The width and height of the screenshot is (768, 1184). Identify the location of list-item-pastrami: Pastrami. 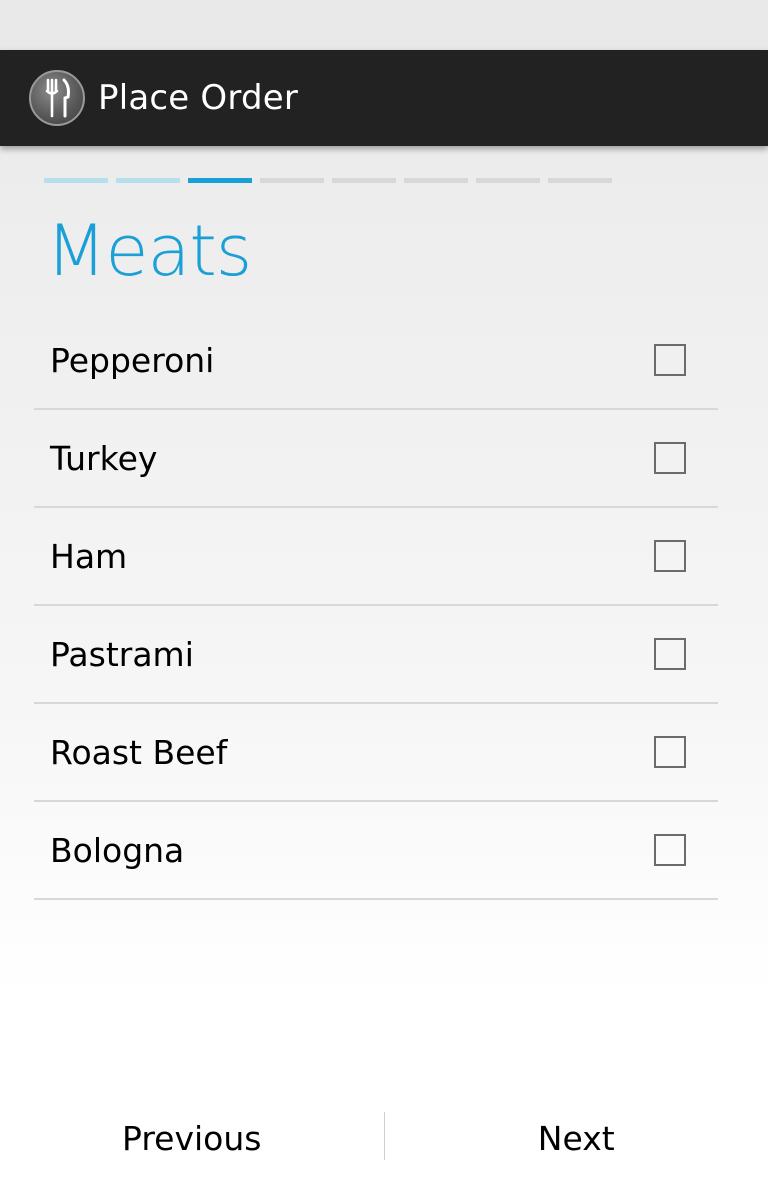
(376, 655).